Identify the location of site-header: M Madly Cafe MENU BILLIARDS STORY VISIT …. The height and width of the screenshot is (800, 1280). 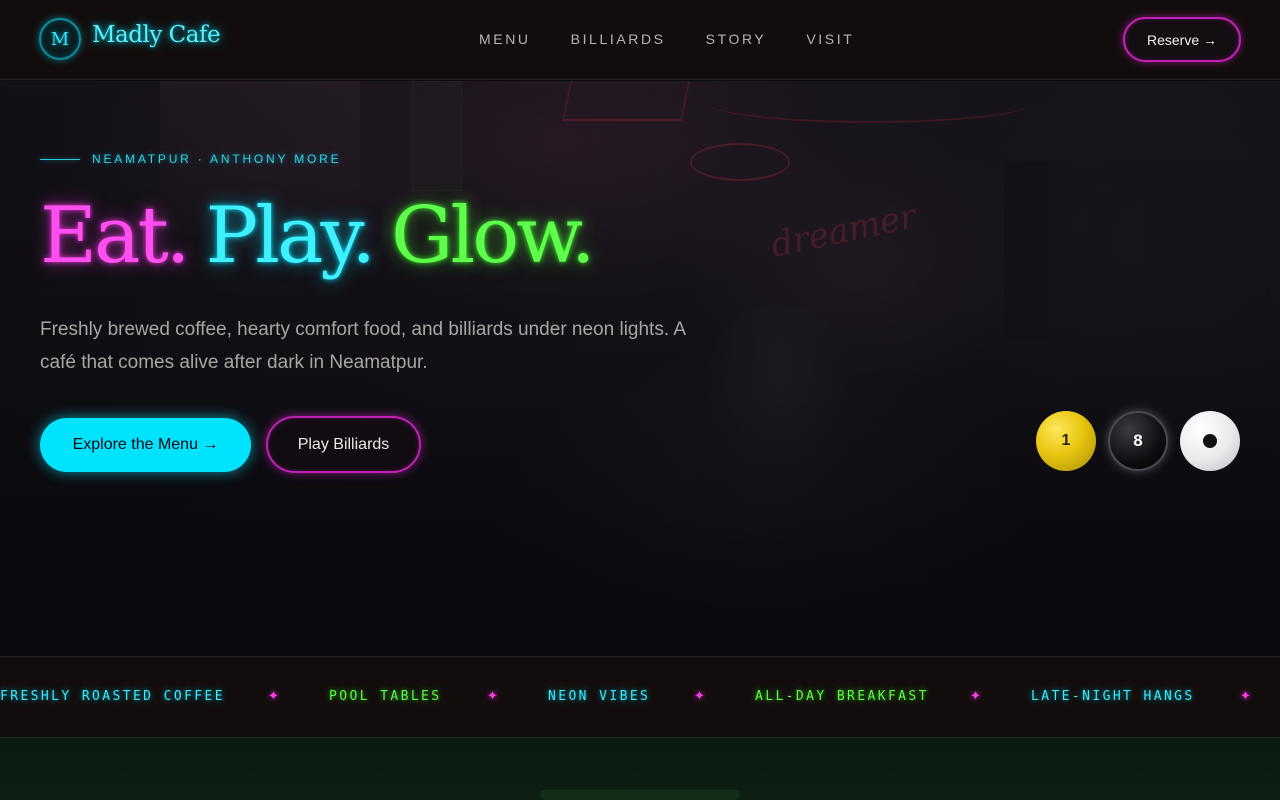
(640, 40).